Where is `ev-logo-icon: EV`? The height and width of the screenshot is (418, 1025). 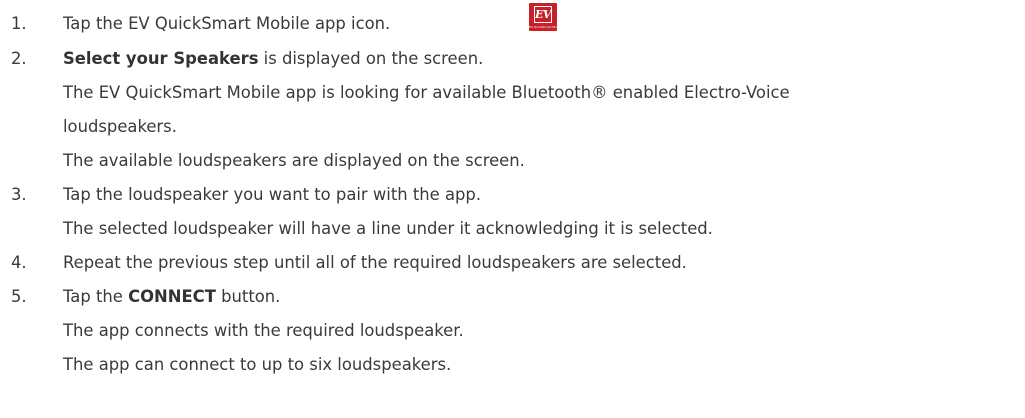
ev-logo-icon: EV is located at coordinates (543, 14).